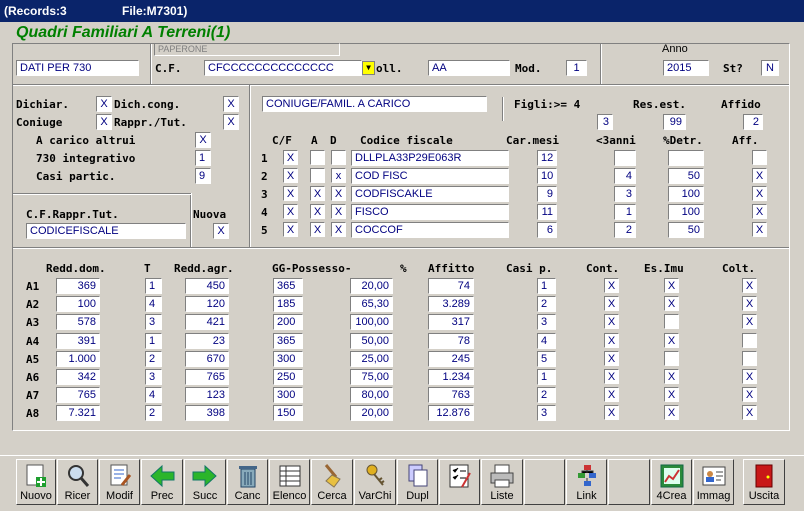 This screenshot has height=511, width=804. I want to click on dupl-button: Dupl, so click(417, 482).